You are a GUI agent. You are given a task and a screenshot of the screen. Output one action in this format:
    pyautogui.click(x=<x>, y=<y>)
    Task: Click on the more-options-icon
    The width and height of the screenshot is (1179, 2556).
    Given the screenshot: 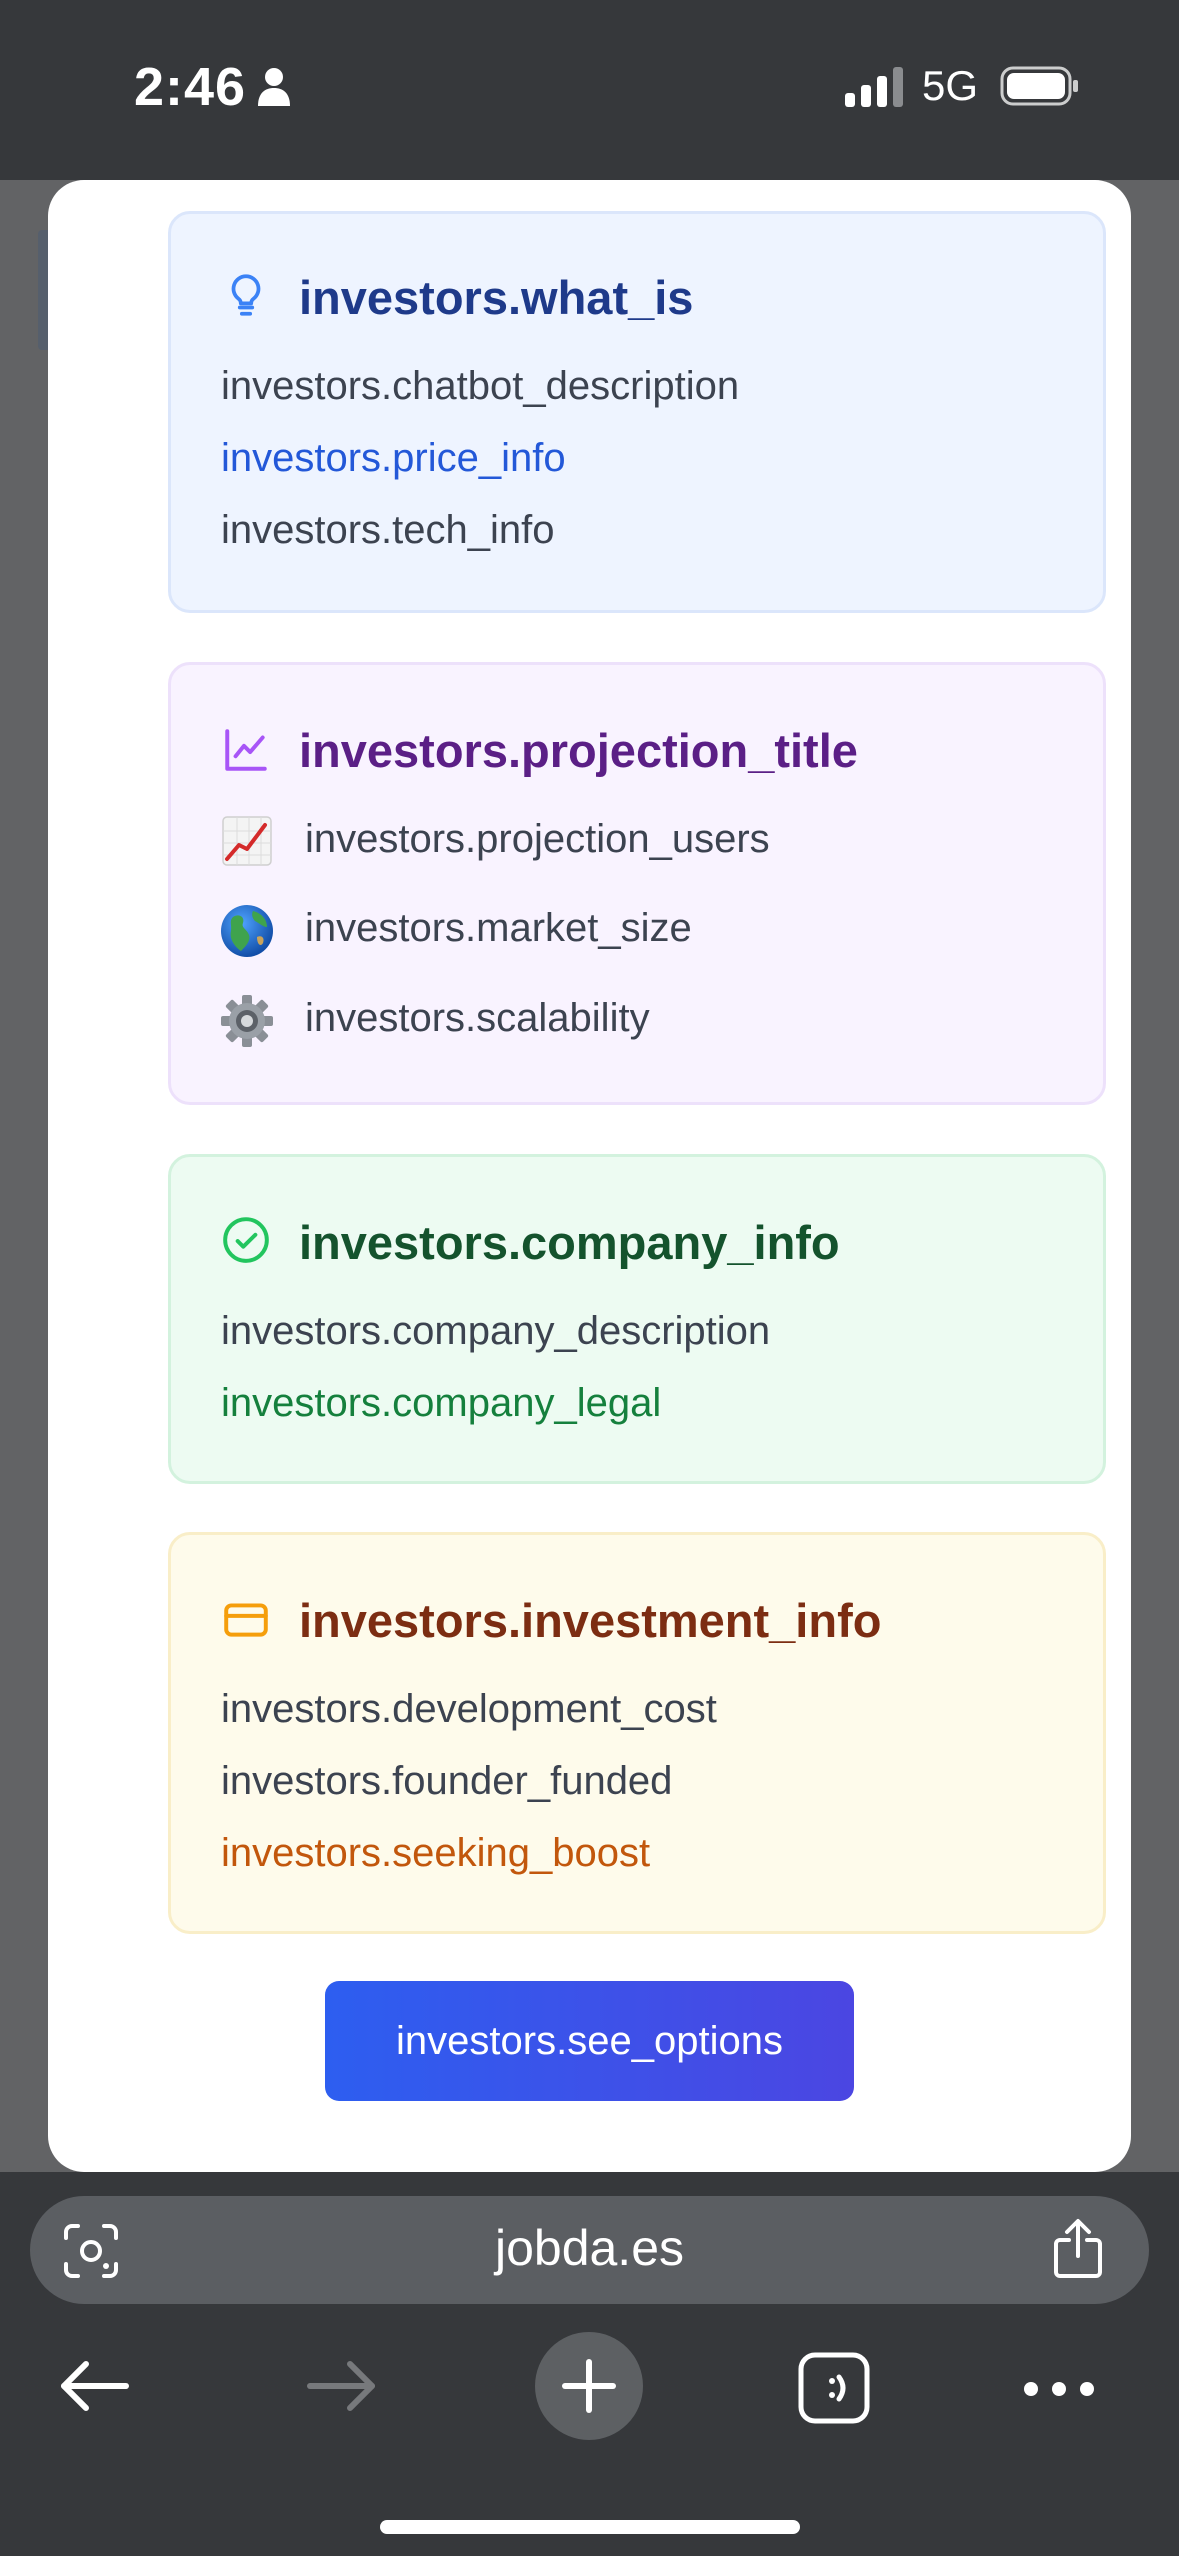 What is the action you would take?
    pyautogui.click(x=1059, y=2389)
    